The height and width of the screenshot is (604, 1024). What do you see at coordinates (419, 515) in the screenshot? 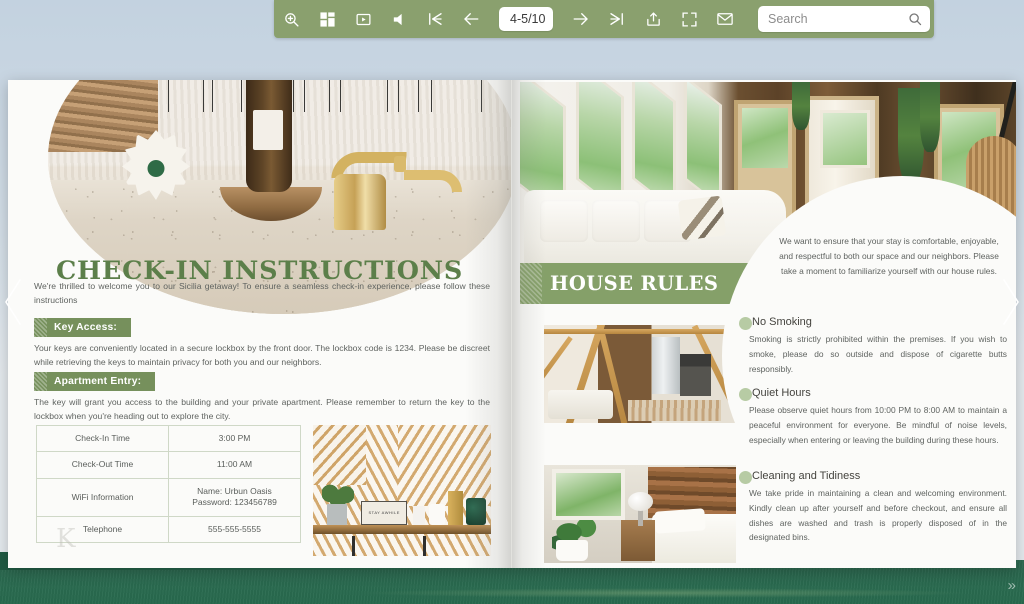
I see `white-jar` at bounding box center [419, 515].